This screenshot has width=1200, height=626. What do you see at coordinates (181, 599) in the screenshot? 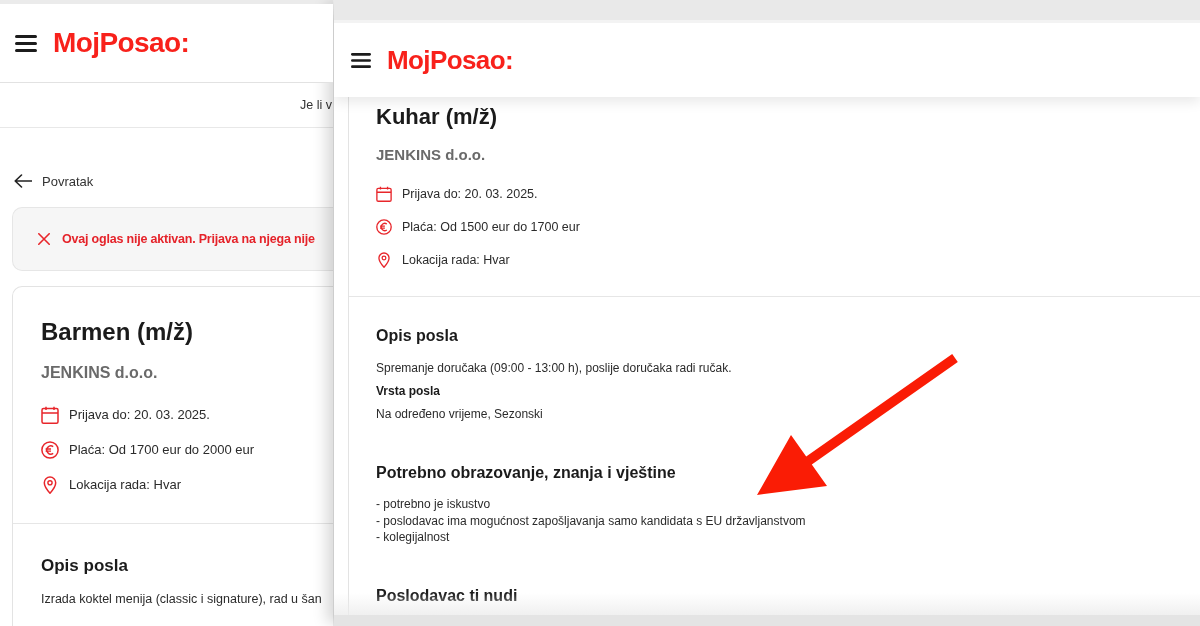
I see `description-text: Izrada koktel menija (classic i signature), rad u šan` at bounding box center [181, 599].